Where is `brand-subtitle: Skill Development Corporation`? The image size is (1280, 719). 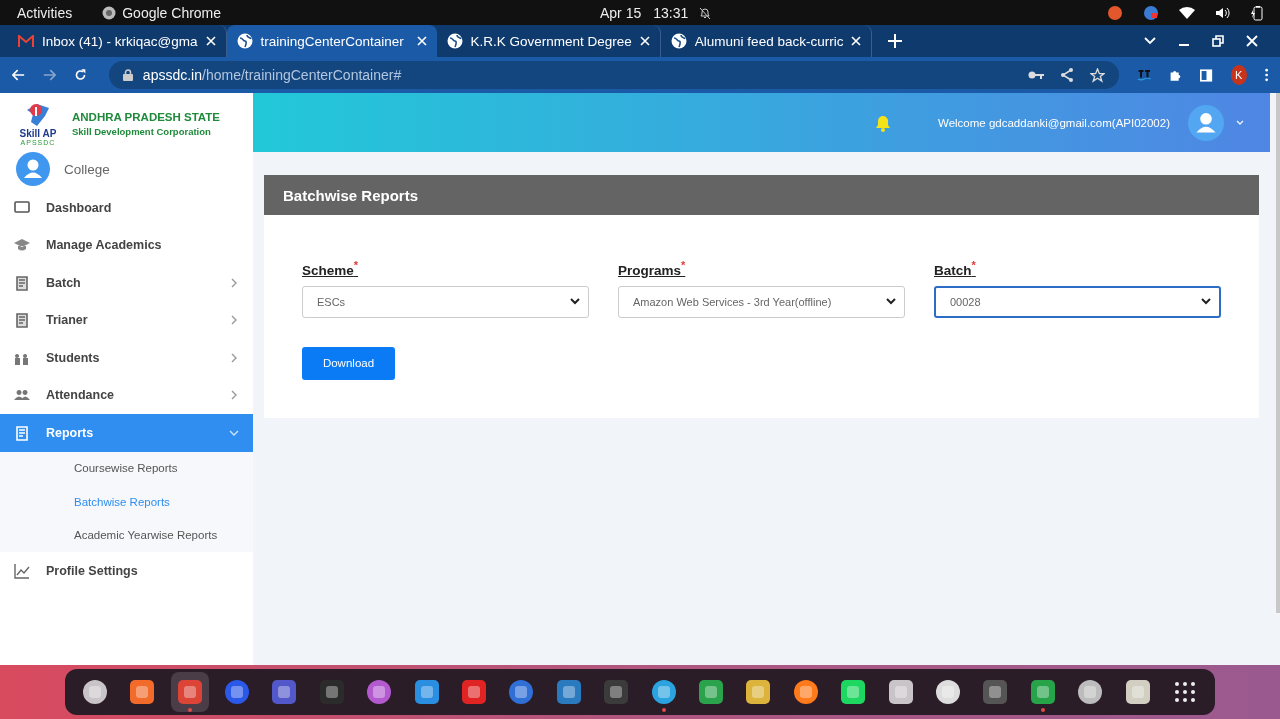 brand-subtitle: Skill Development Corporation is located at coordinates (142, 131).